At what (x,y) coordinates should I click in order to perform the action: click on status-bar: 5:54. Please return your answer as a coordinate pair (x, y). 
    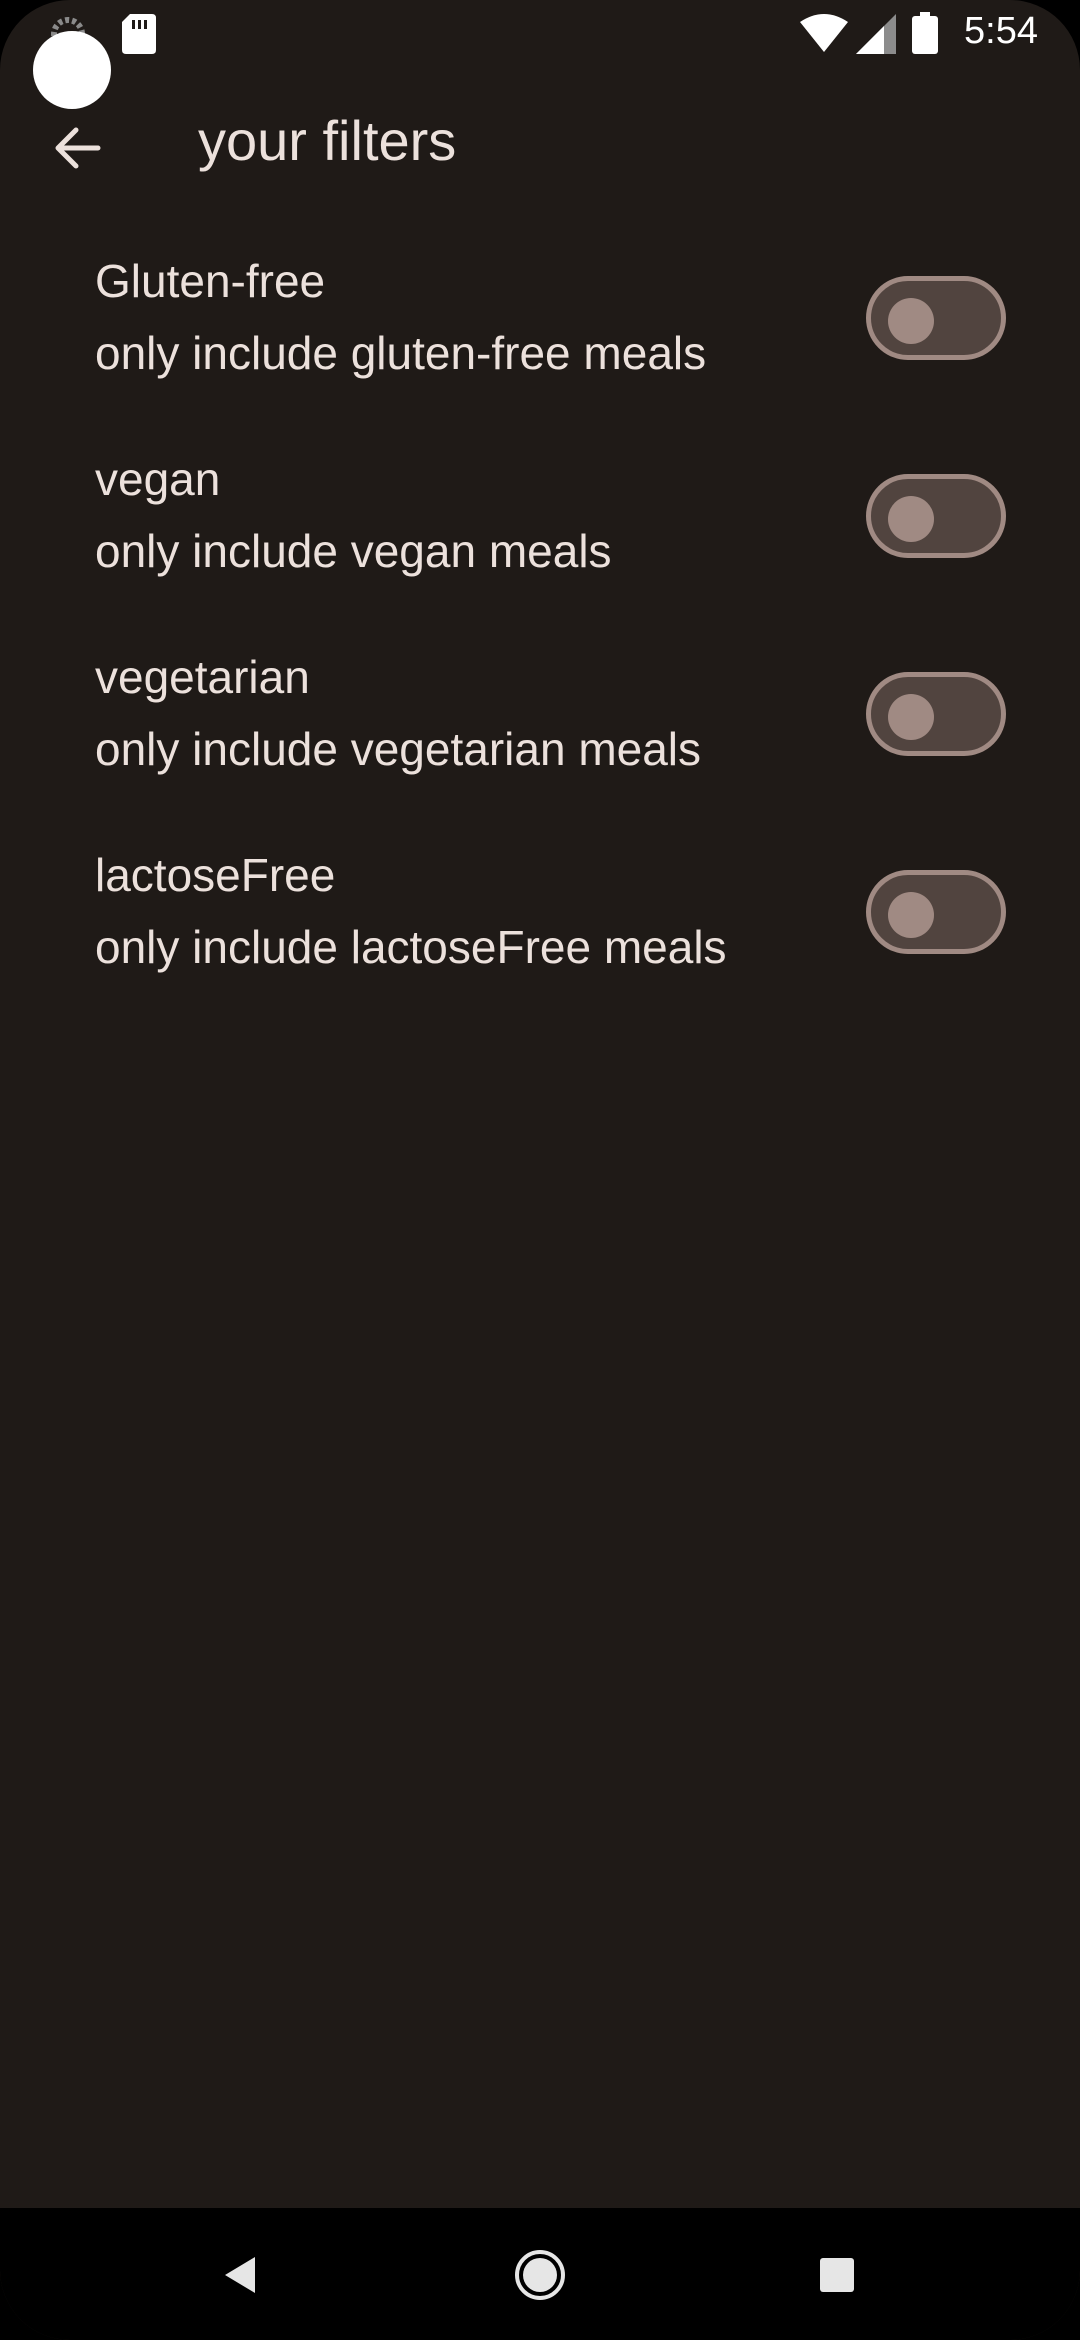
    Looking at the image, I should click on (540, 54).